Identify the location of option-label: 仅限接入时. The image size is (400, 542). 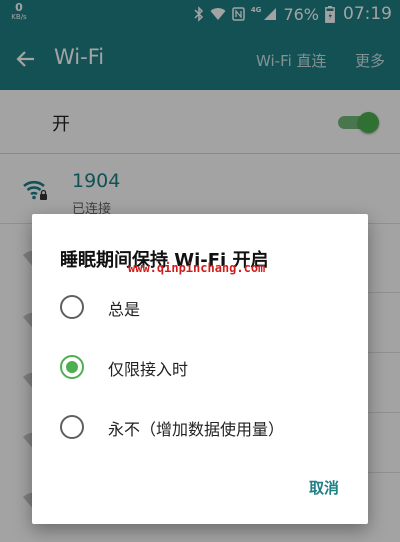
(148, 369).